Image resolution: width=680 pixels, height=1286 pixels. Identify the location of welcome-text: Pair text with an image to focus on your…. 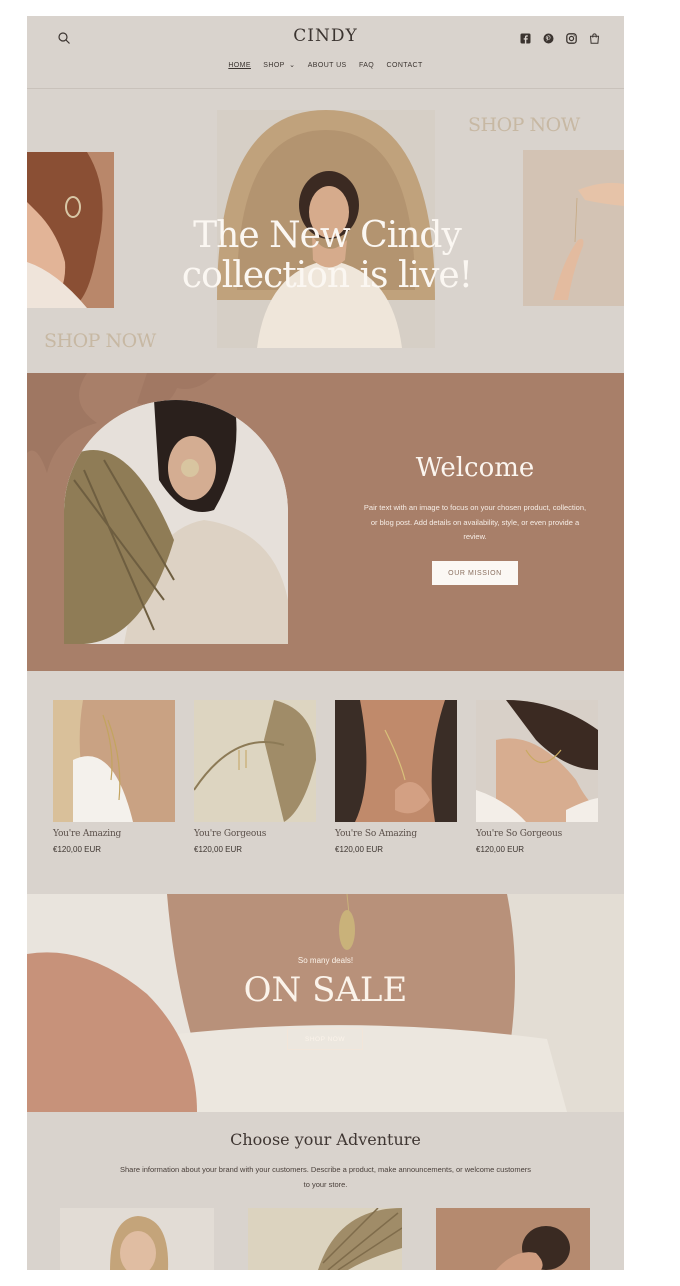
(475, 522).